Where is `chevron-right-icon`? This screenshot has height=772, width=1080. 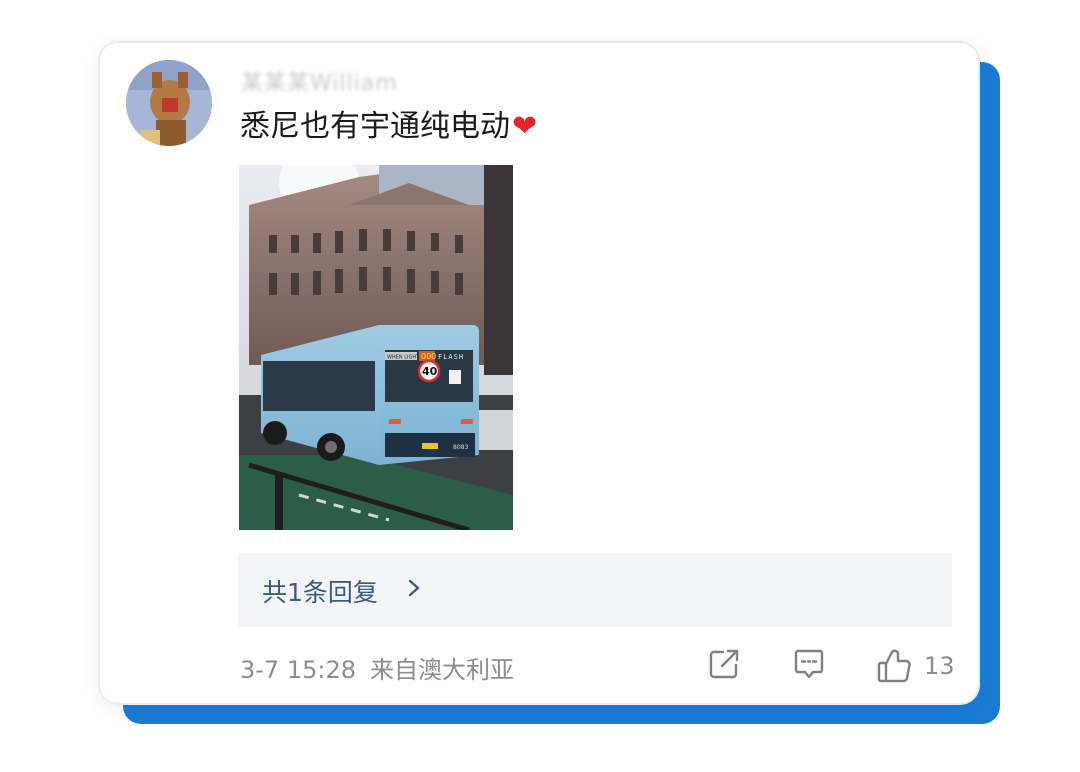
chevron-right-icon is located at coordinates (414, 588).